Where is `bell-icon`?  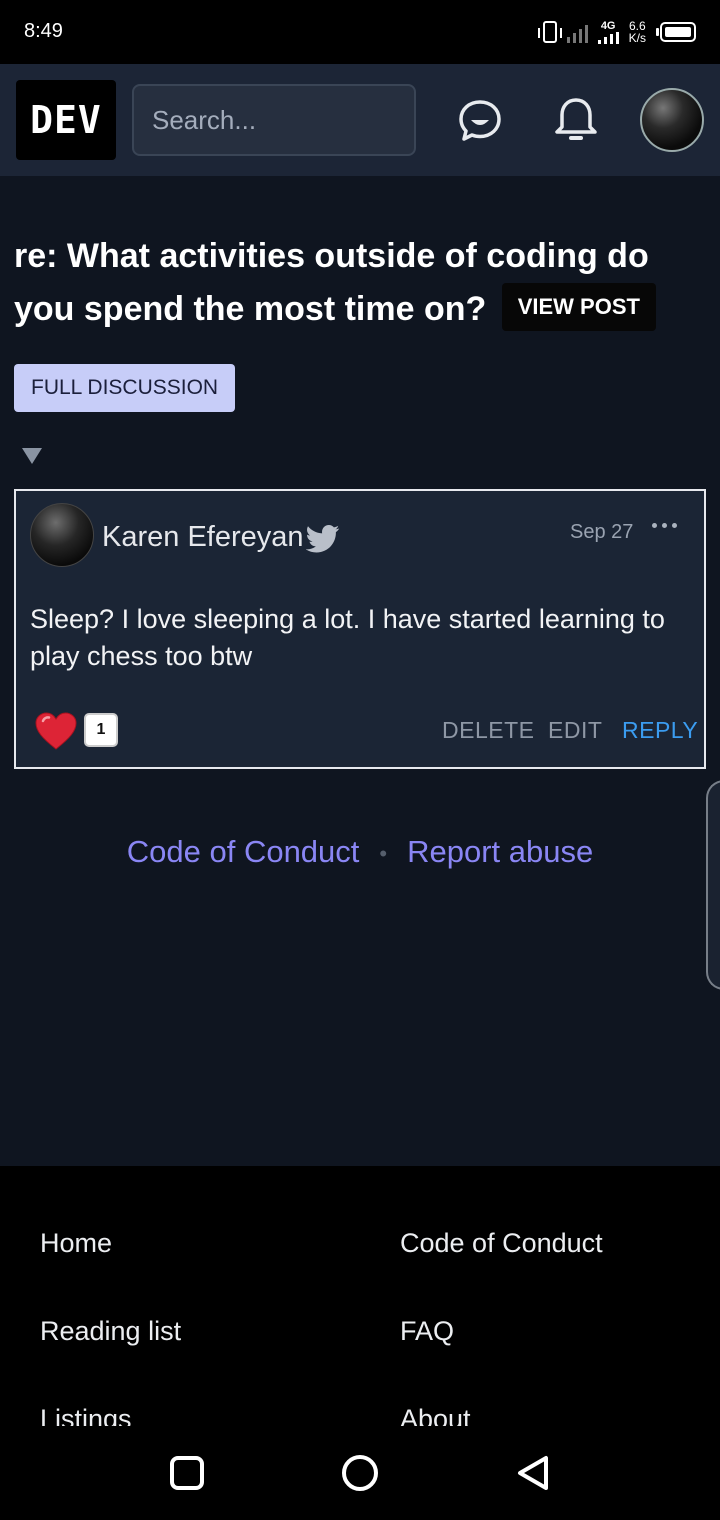 bell-icon is located at coordinates (576, 120).